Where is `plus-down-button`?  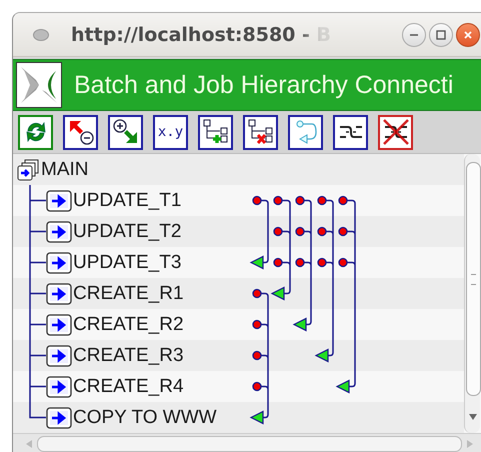
plus-down-button is located at coordinates (125, 132).